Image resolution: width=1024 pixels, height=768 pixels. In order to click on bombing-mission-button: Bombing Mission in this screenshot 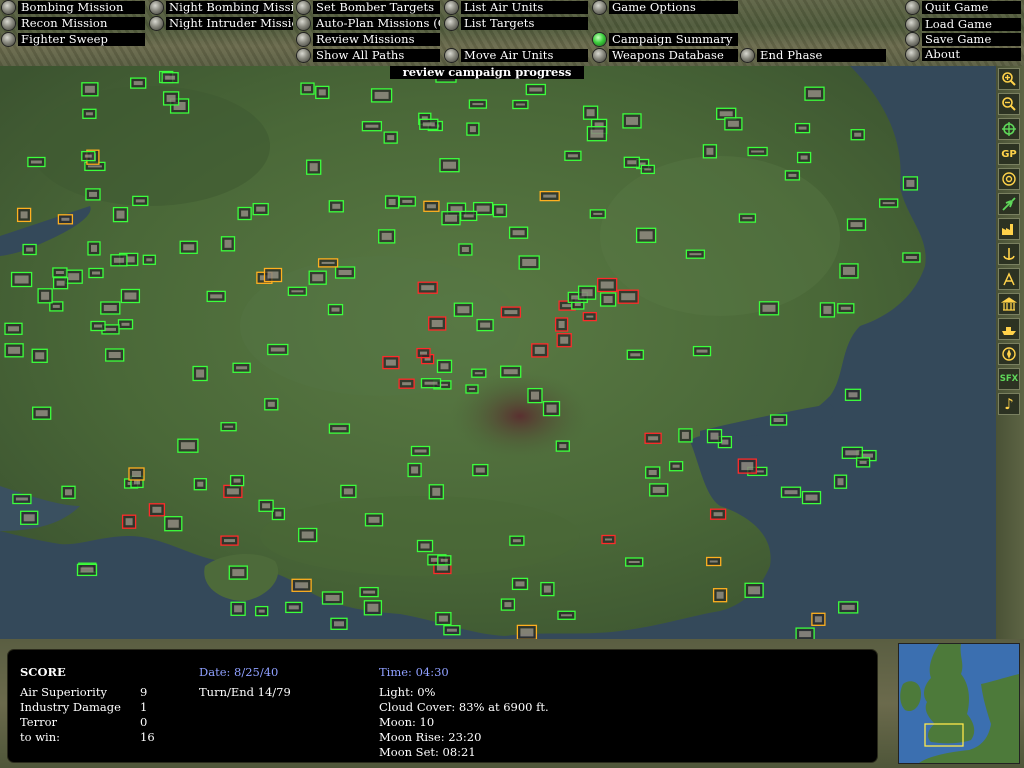, I will do `click(73, 7)`.